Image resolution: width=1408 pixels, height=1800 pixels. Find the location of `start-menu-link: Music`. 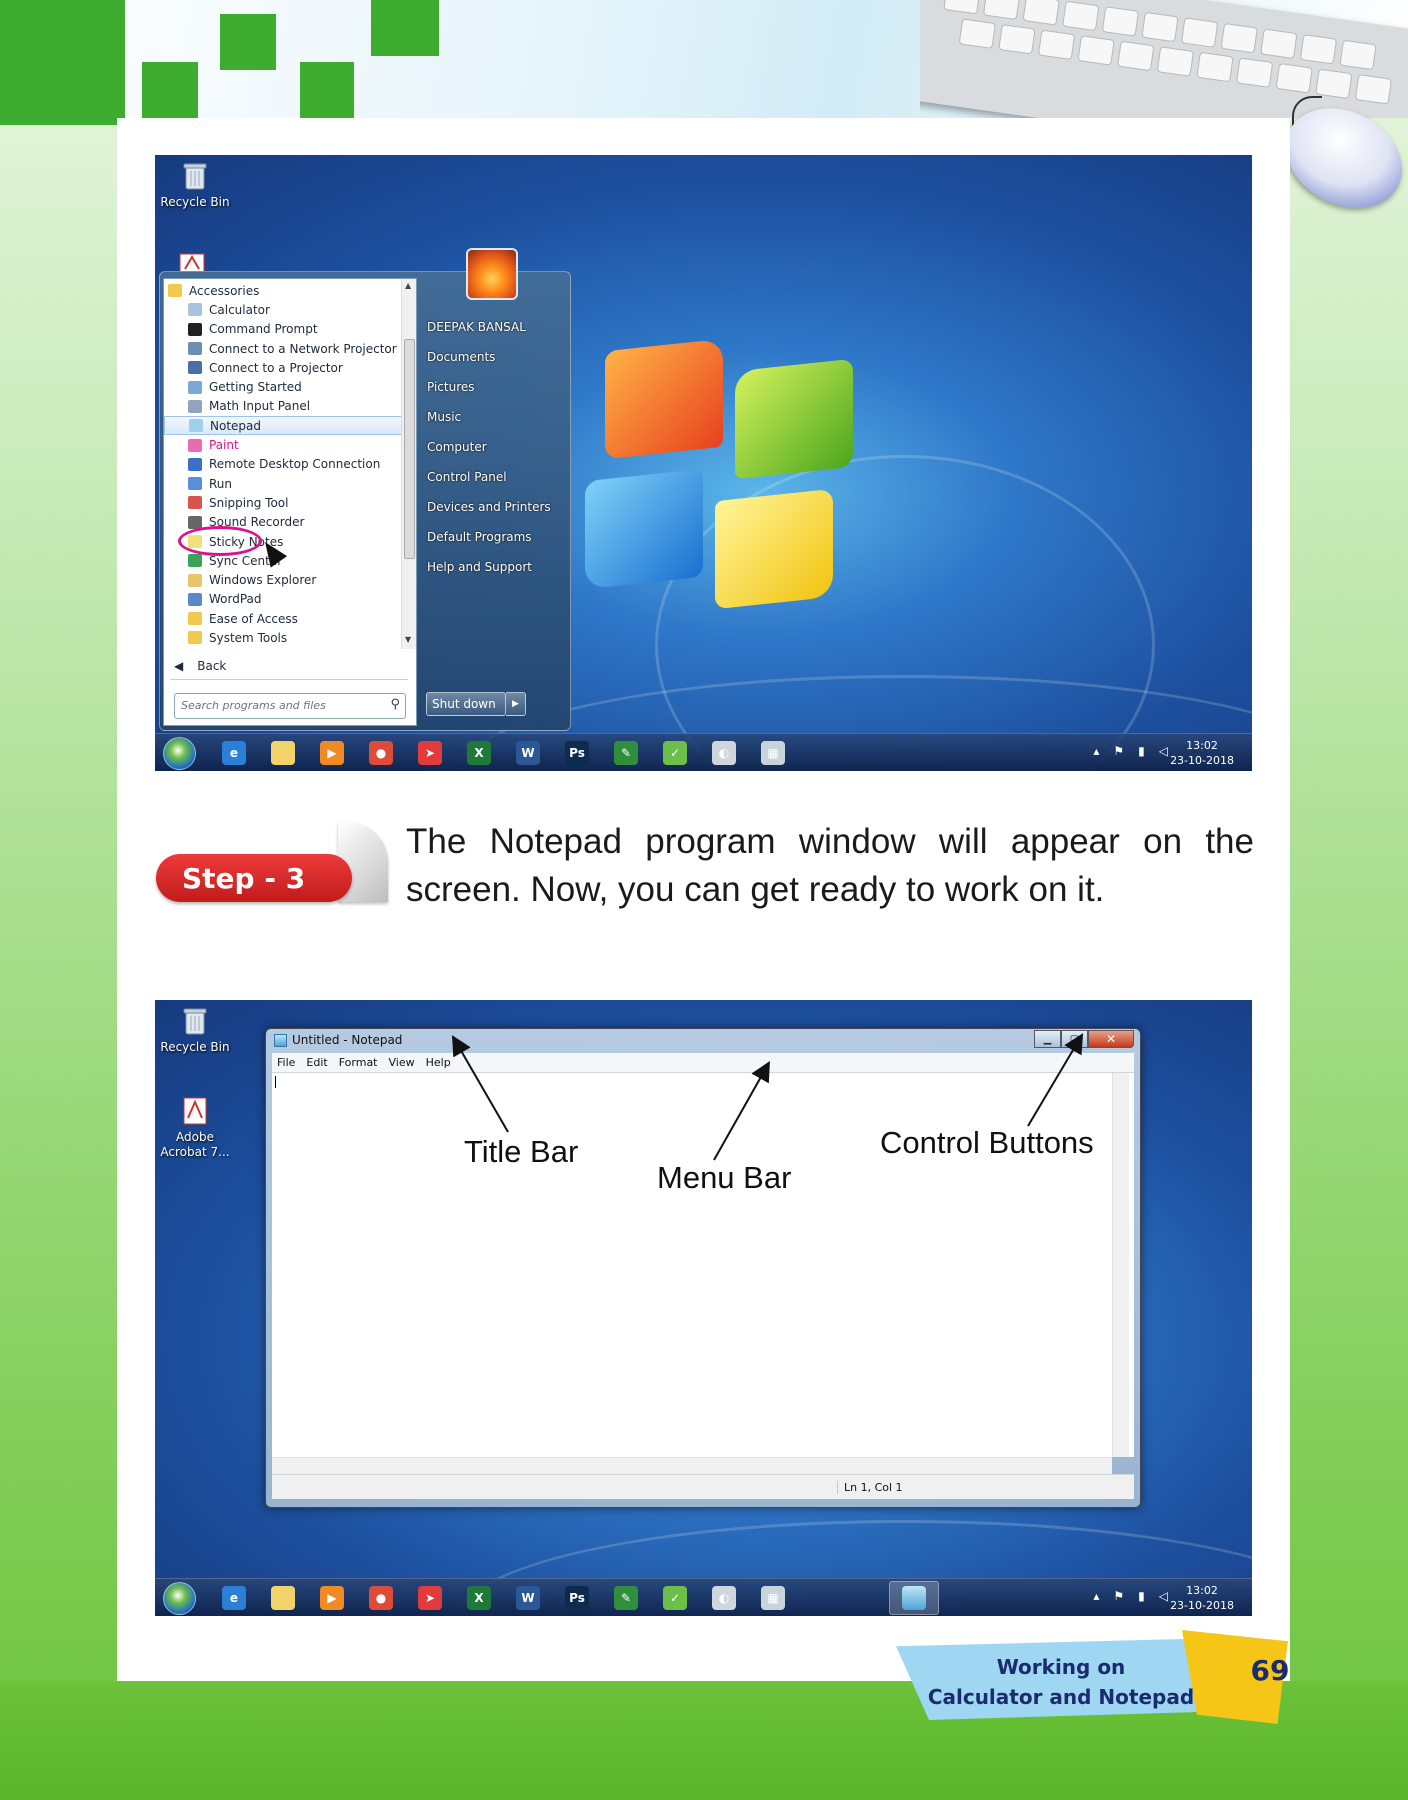

start-menu-link: Music is located at coordinates (493, 417).